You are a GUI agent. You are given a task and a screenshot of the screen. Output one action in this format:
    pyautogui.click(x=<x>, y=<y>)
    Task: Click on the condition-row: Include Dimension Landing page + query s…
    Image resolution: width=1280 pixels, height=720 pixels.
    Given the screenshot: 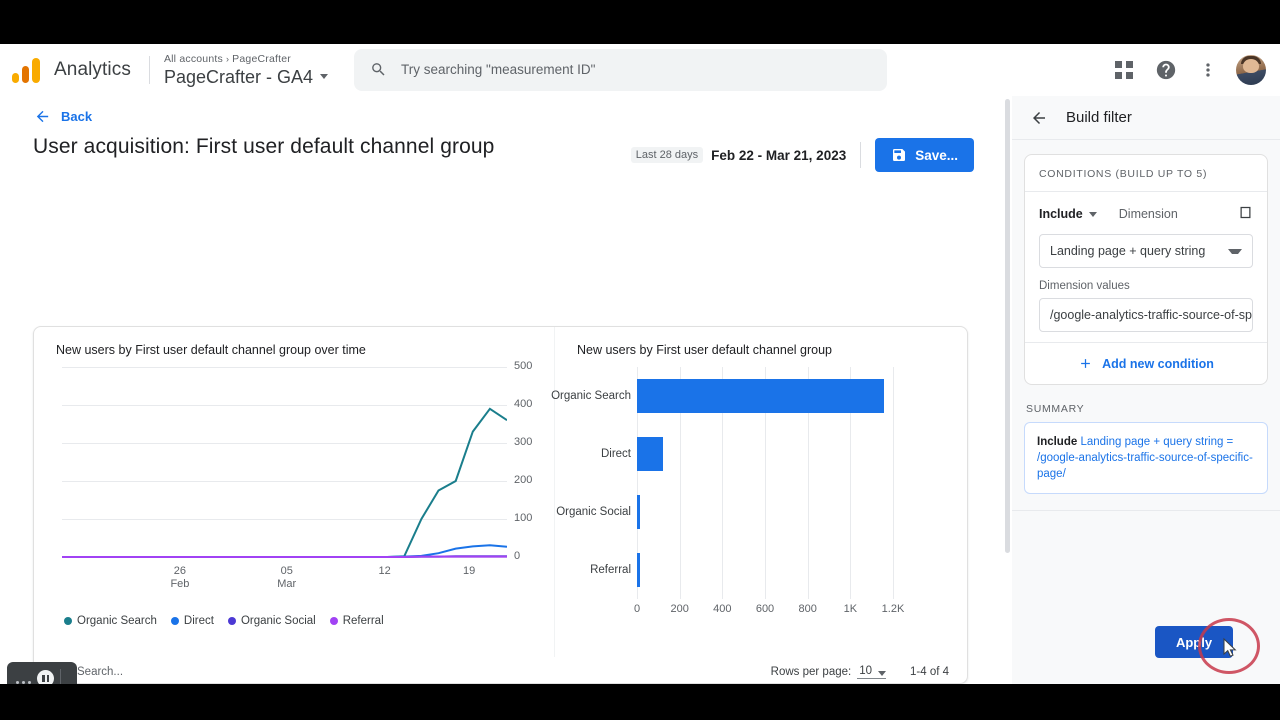 What is the action you would take?
    pyautogui.click(x=1146, y=267)
    